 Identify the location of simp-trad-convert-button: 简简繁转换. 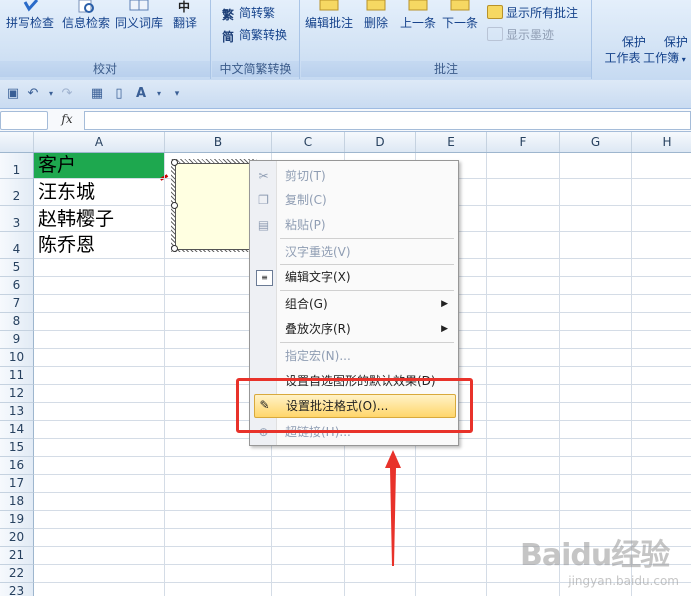
(255, 35).